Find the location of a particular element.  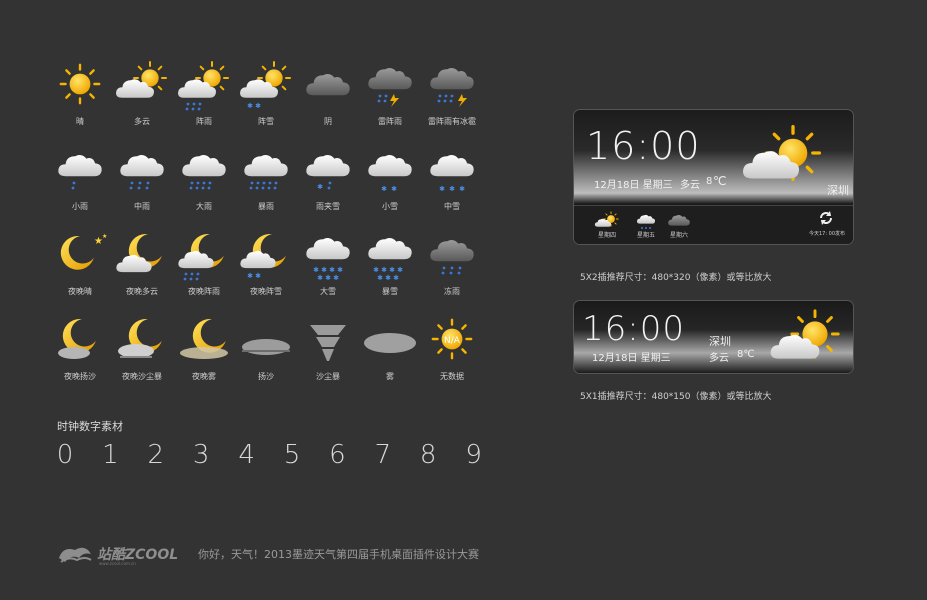

forecast-day3-icon is located at coordinates (679, 220).